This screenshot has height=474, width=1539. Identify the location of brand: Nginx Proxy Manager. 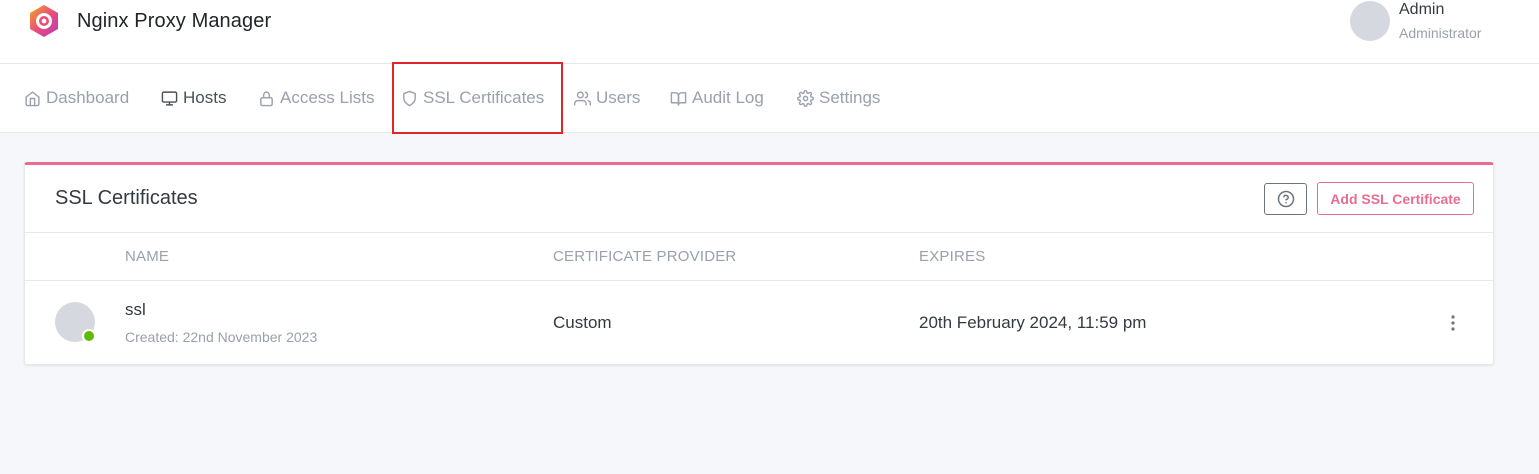
(149, 21).